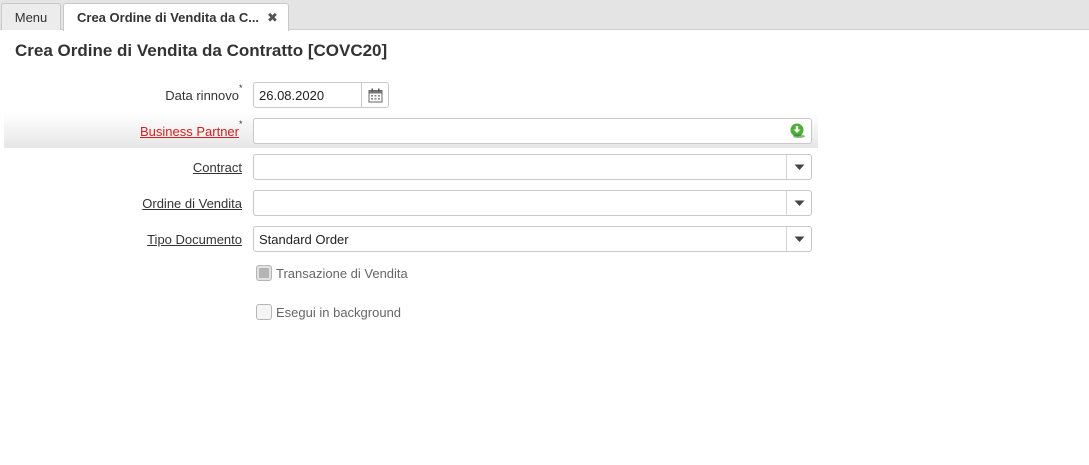 The height and width of the screenshot is (465, 1089). What do you see at coordinates (264, 273) in the screenshot?
I see `transazione-di-vendita-checkbox` at bounding box center [264, 273].